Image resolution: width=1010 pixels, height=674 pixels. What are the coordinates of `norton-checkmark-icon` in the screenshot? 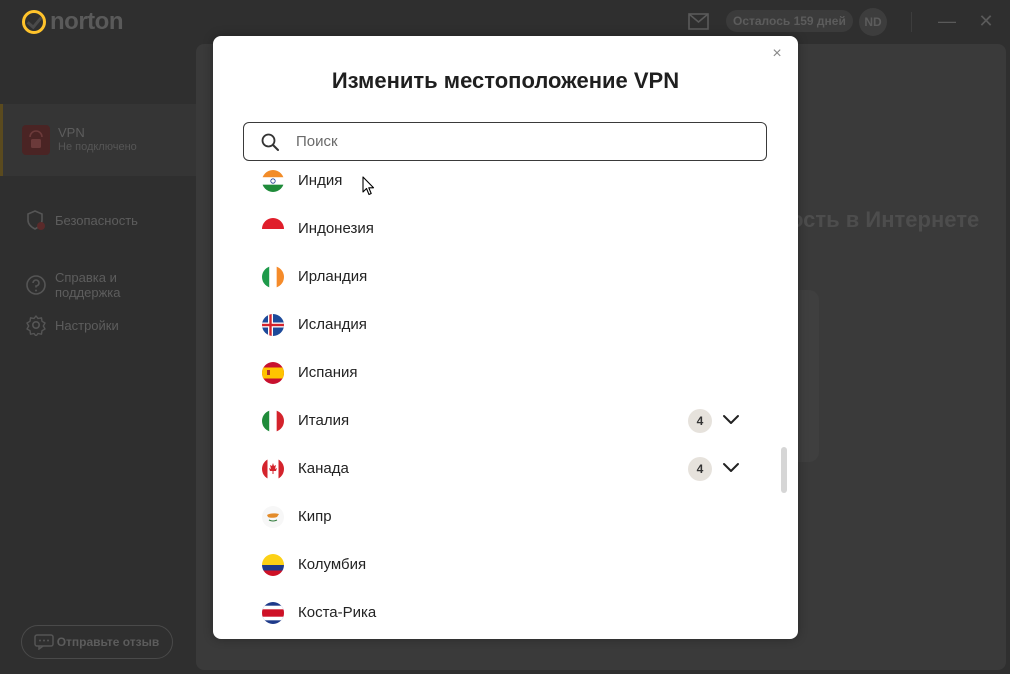 It's located at (34, 22).